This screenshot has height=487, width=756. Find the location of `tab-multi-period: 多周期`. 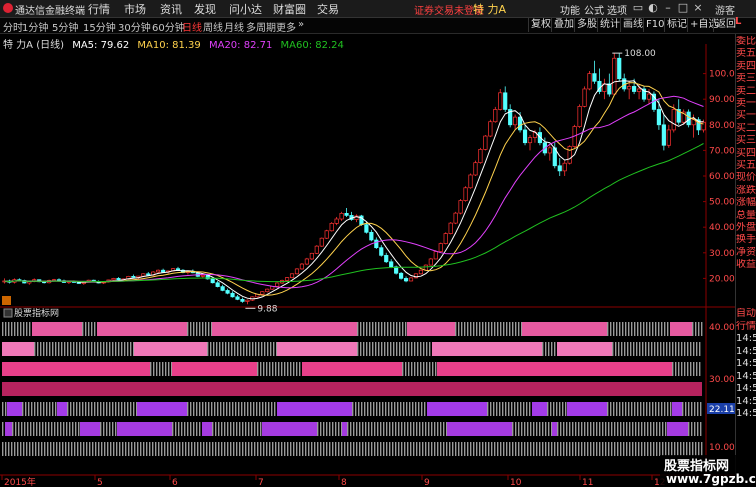

tab-multi-period: 多周期 is located at coordinates (261, 26).